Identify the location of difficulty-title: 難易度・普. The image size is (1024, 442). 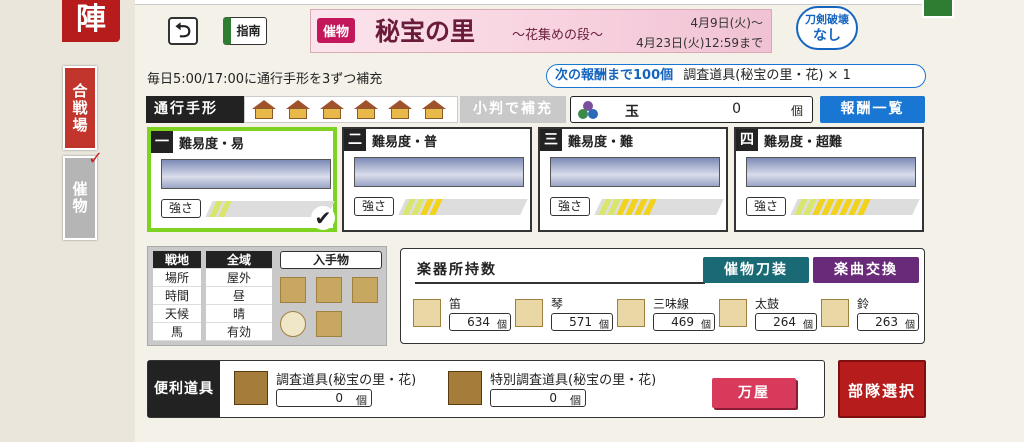
(405, 142).